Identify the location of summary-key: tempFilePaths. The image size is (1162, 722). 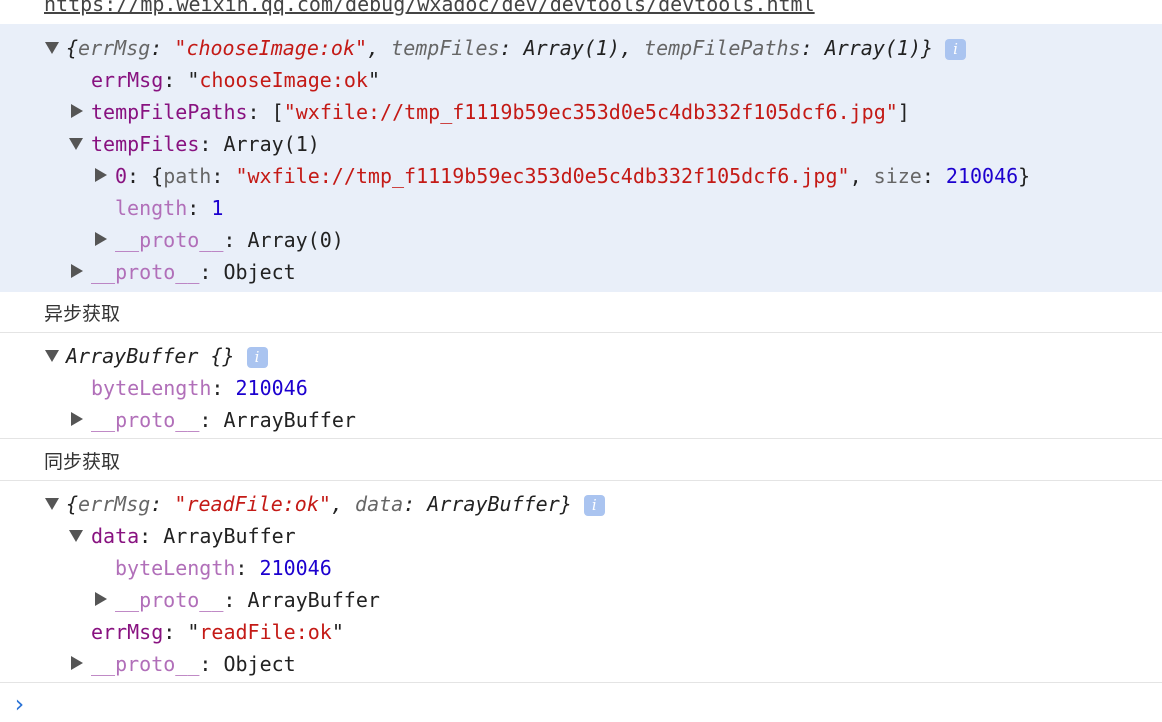
(722, 48).